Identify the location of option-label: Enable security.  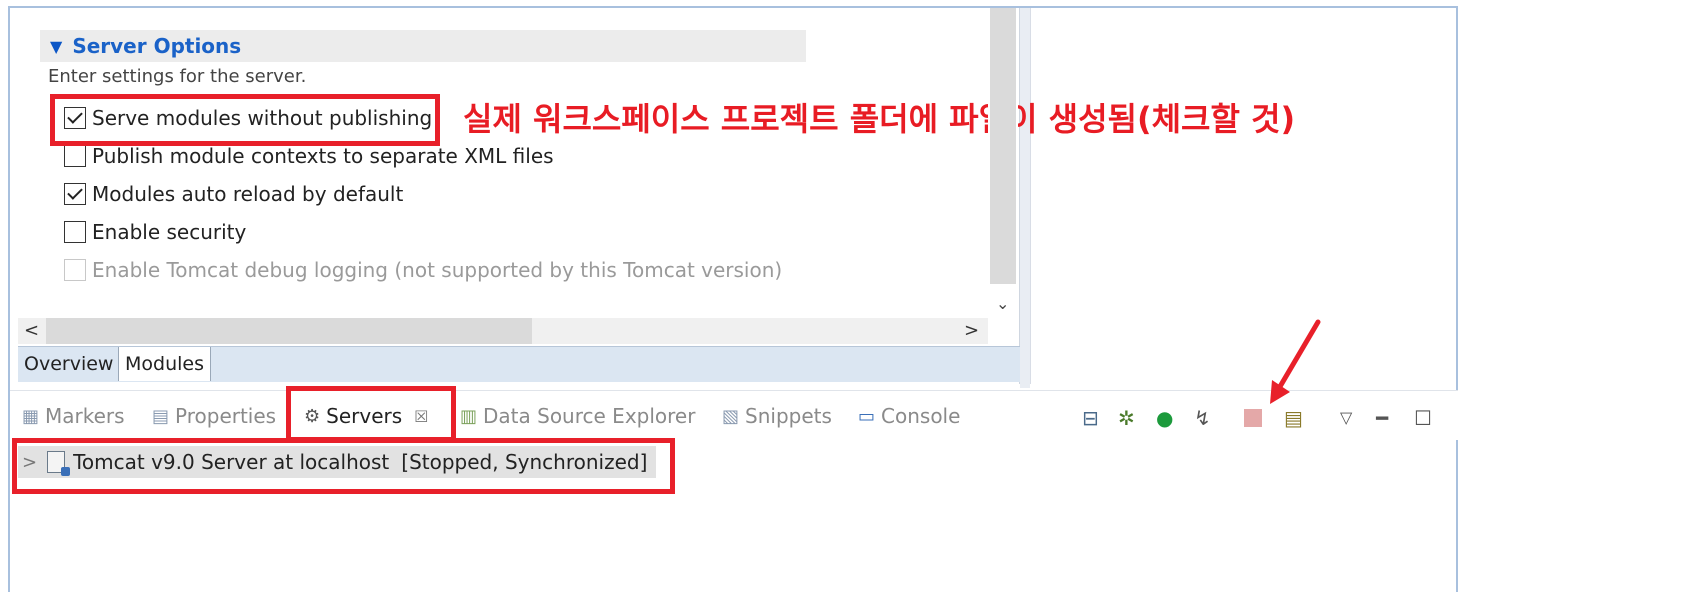
(169, 232).